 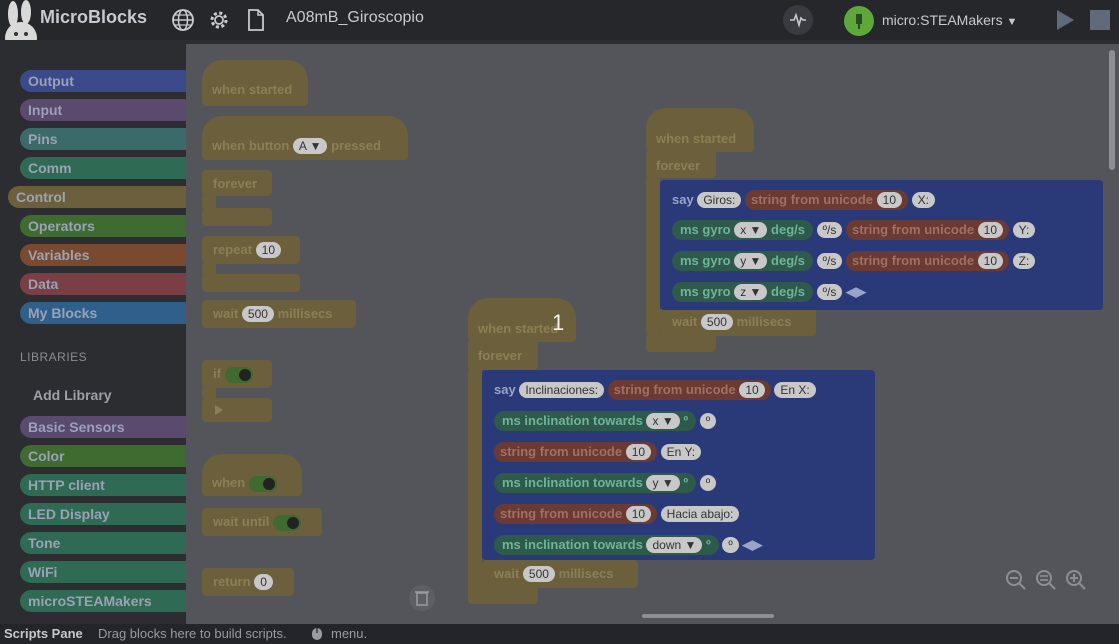 What do you see at coordinates (108, 427) in the screenshot?
I see `library-basic-sensors: Basic Sensors` at bounding box center [108, 427].